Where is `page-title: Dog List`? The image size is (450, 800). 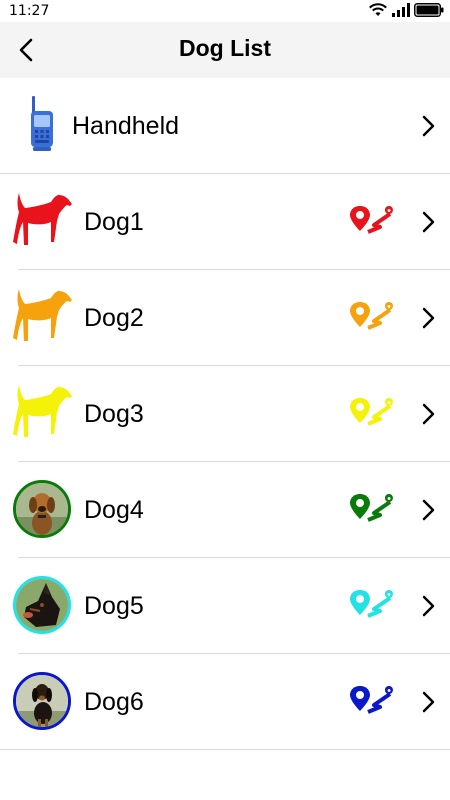 page-title: Dog List is located at coordinates (225, 48).